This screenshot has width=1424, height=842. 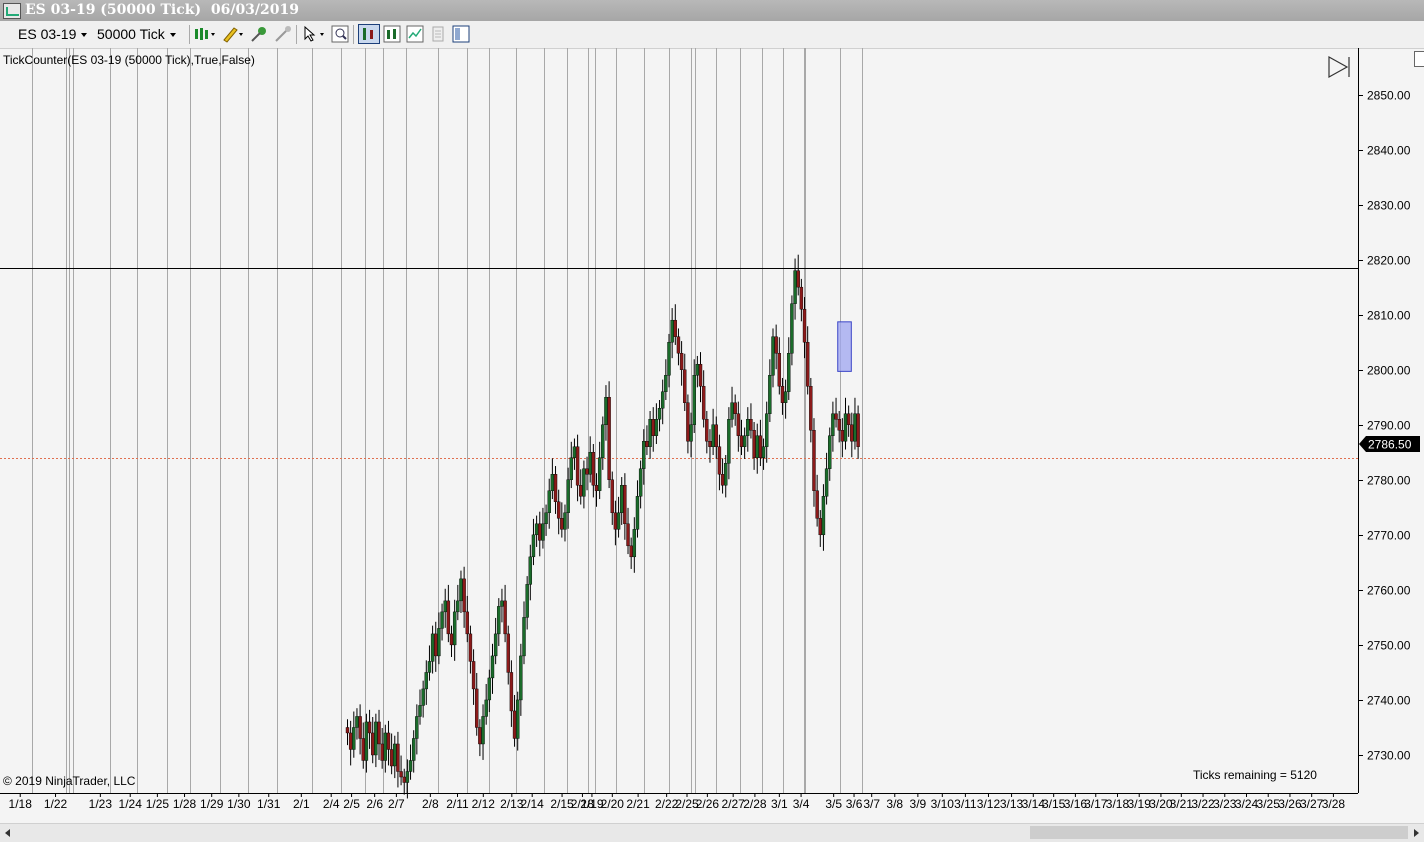 What do you see at coordinates (21, 804) in the screenshot?
I see `x-tick-label: 1/18` at bounding box center [21, 804].